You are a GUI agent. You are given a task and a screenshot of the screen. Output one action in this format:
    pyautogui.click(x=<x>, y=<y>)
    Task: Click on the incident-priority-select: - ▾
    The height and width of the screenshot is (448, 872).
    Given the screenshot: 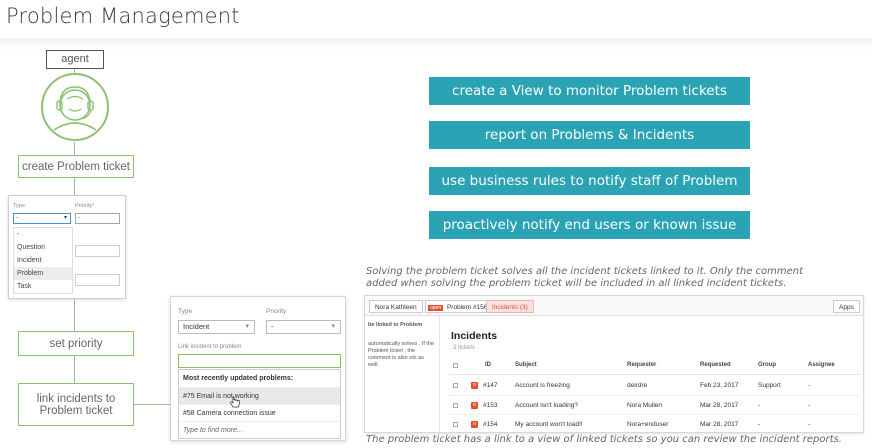 What is the action you would take?
    pyautogui.click(x=303, y=327)
    